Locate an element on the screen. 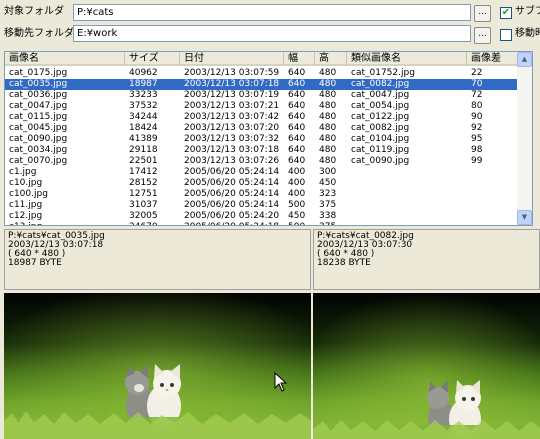 This screenshot has height=439, width=540. move-checkbox is located at coordinates (506, 35).